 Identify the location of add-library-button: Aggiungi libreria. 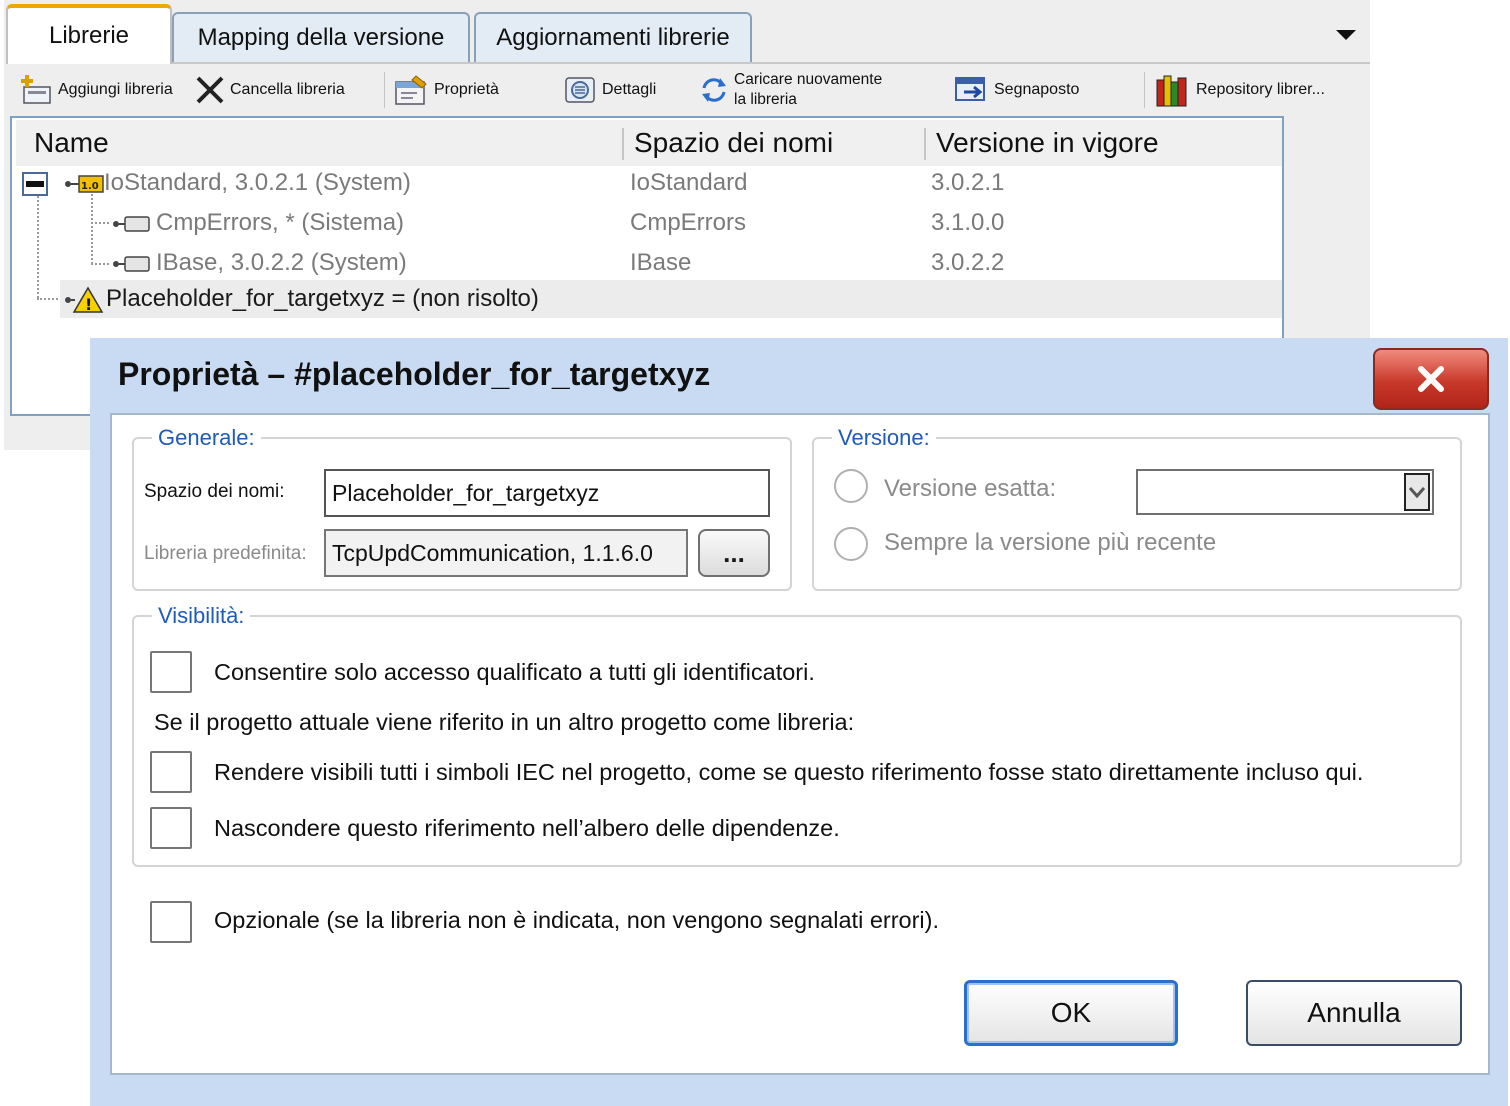
(95, 90).